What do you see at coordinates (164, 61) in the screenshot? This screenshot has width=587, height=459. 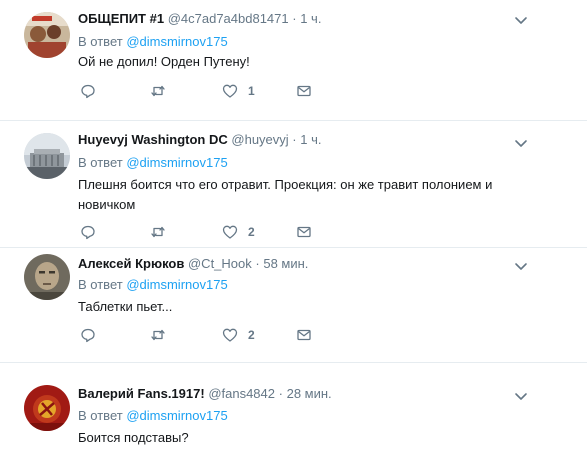 I see `tweet-text: Ой не допил! Орден Путену!` at bounding box center [164, 61].